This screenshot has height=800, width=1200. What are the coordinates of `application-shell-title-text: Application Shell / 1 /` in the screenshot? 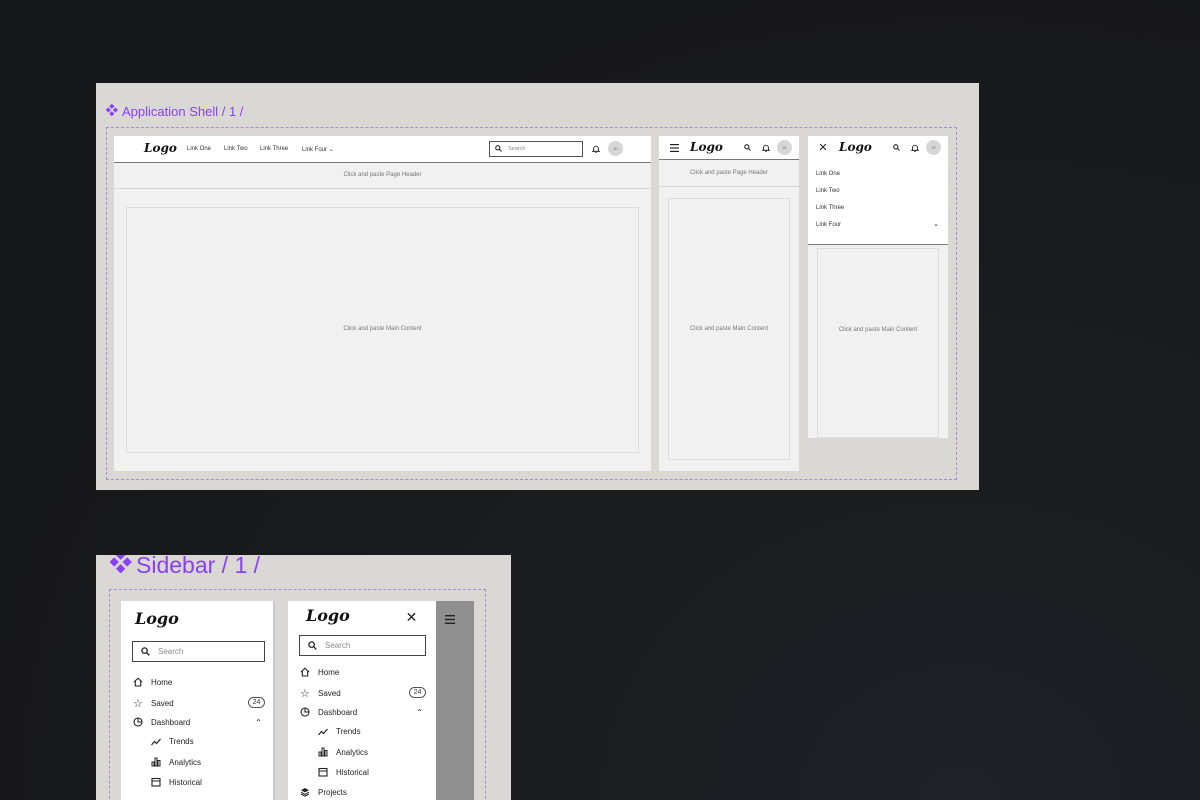 It's located at (183, 111).